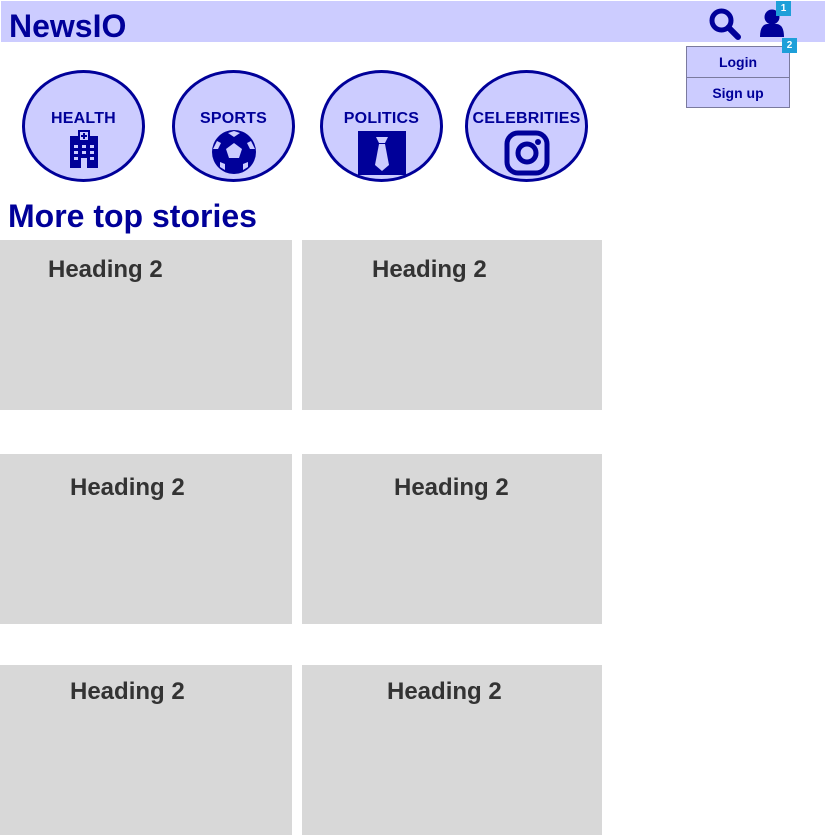  I want to click on category-label: CELEBRITIES, so click(526, 118).